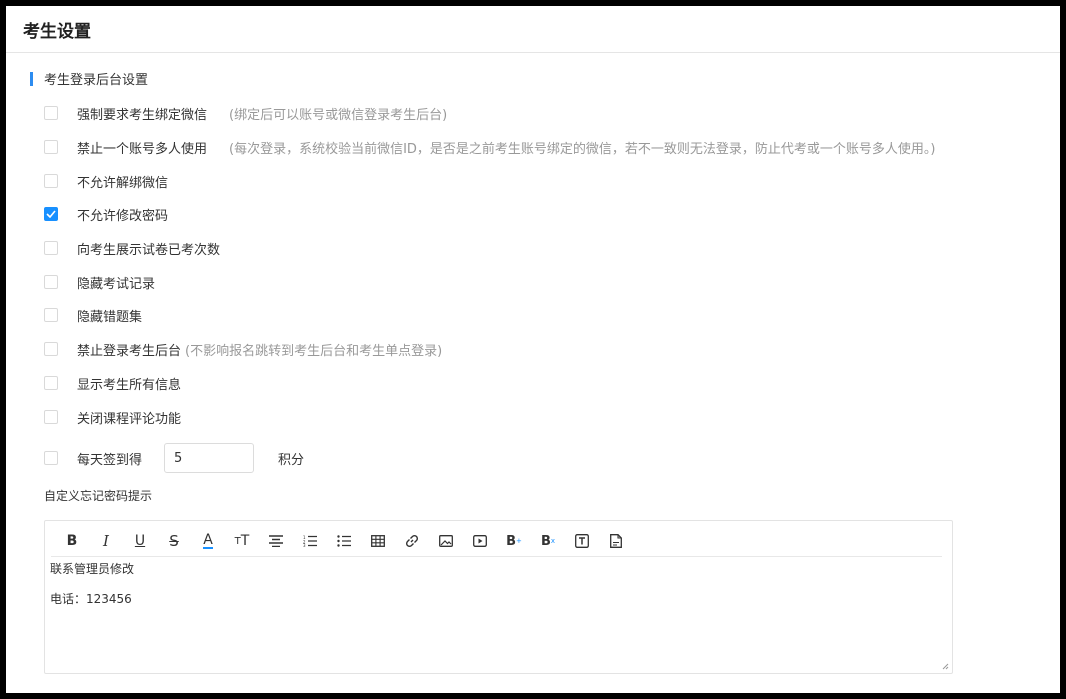 The width and height of the screenshot is (1066, 699). I want to click on option-daily-checkin: 每天签到得 积分, so click(174, 458).